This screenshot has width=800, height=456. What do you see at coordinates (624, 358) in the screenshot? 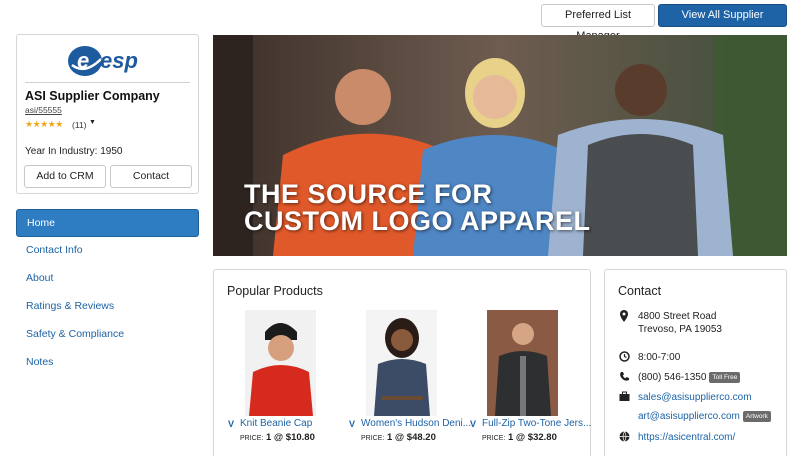
I see `clock-icon` at bounding box center [624, 358].